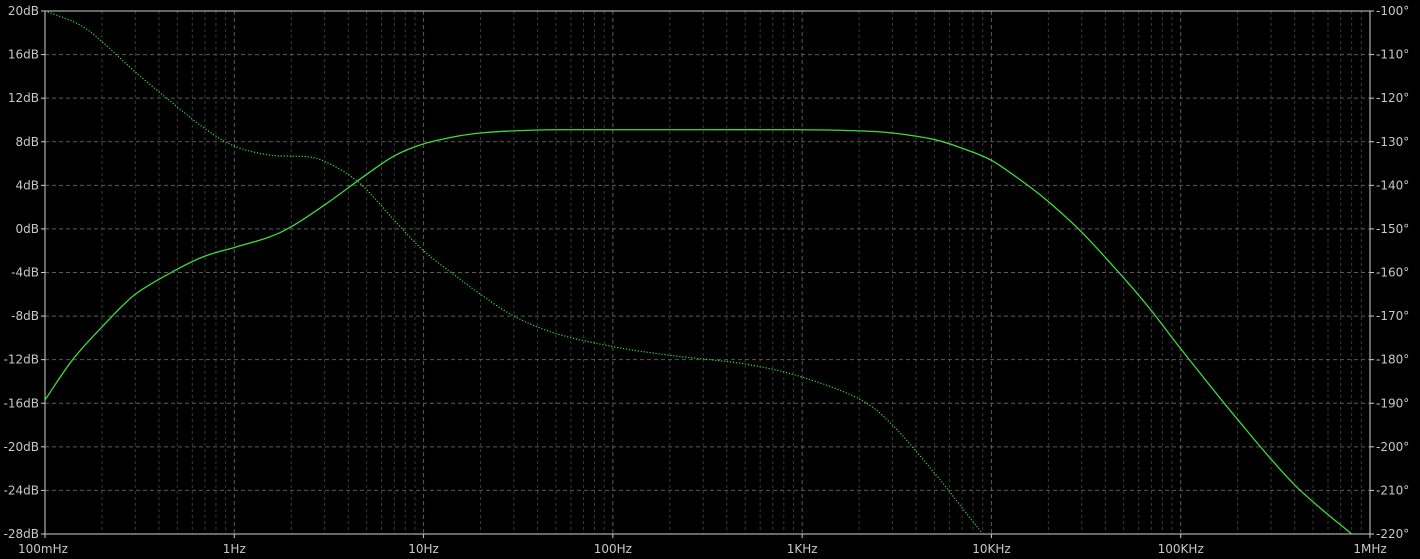 This screenshot has width=1420, height=559. Describe the element at coordinates (21, 490) in the screenshot. I see `y-left-tick-label: -24dB` at that location.